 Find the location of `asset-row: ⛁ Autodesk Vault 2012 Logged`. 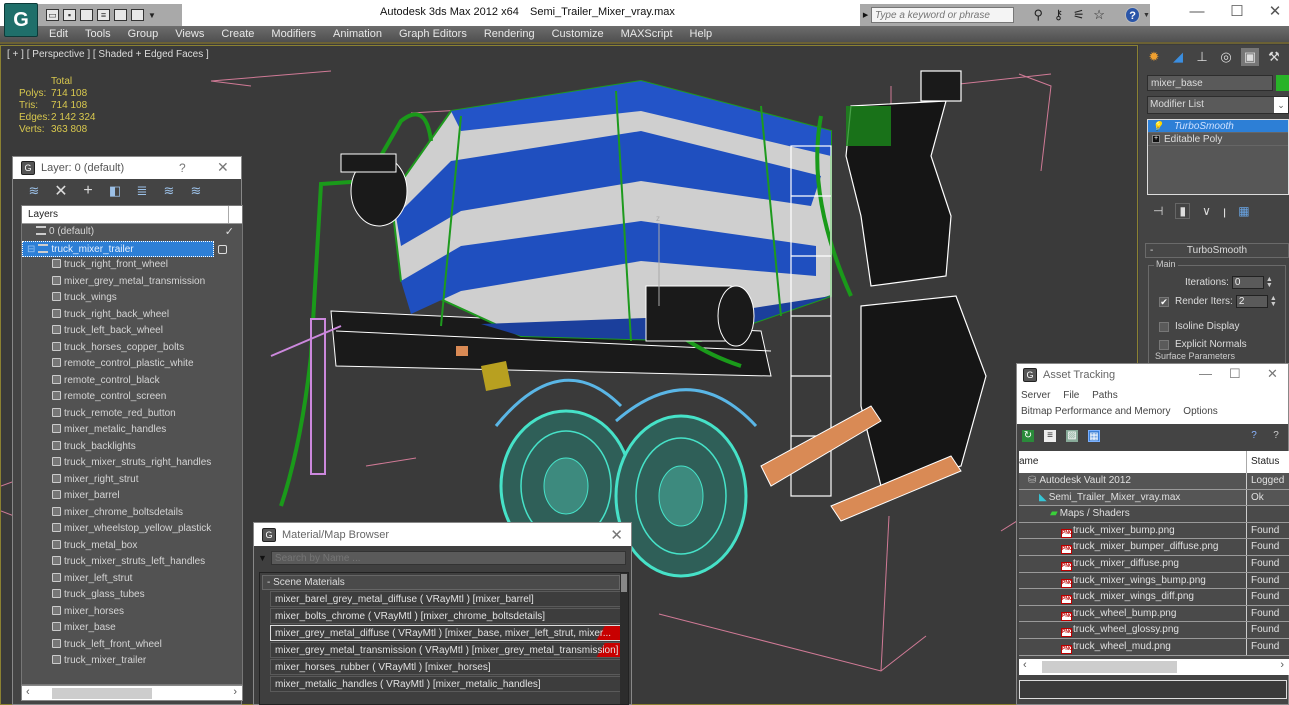

asset-row: ⛁ Autodesk Vault 2012 Logged is located at coordinates (1154, 481).